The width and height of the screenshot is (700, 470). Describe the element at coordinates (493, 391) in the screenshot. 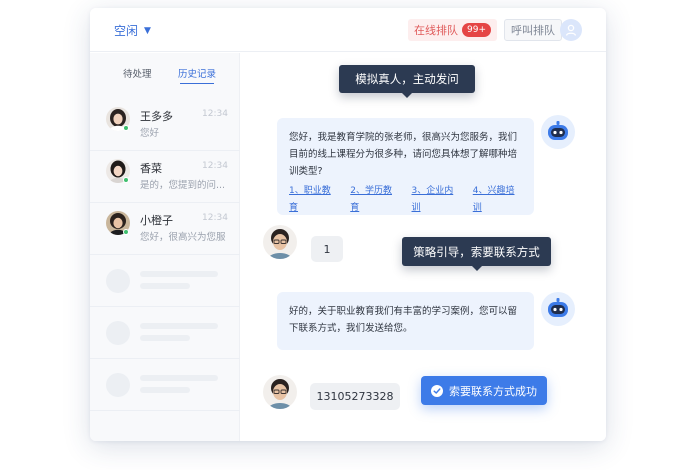

I see `success-toast-label: 索要联系方式成功` at that location.